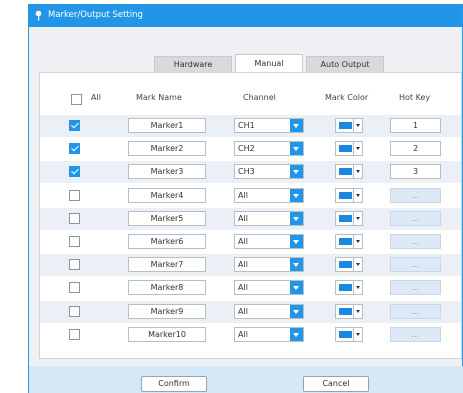 Image resolution: width=463 pixels, height=393 pixels. What do you see at coordinates (167, 241) in the screenshot?
I see `mark-name-field: Marker6` at bounding box center [167, 241].